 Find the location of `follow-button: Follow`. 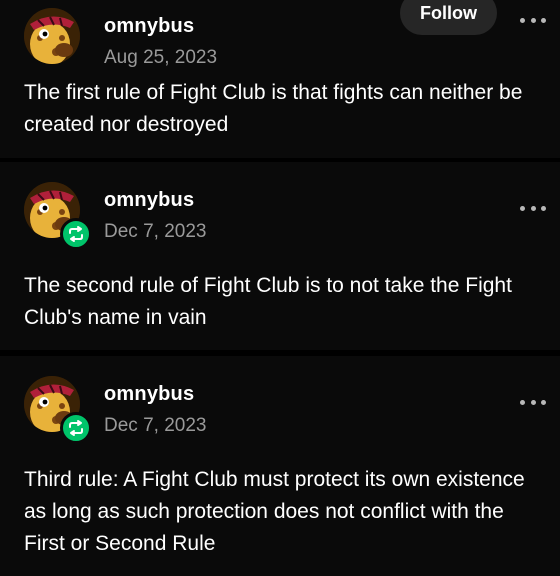

follow-button: Follow is located at coordinates (448, 17).